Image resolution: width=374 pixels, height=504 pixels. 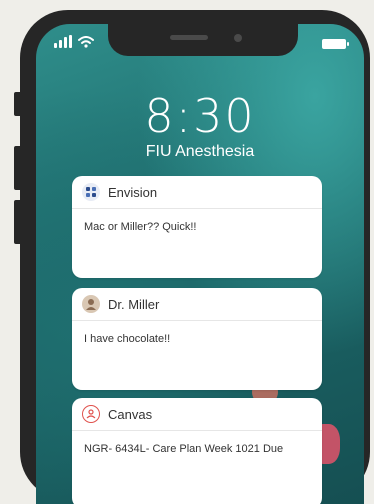 I want to click on notification-header: Canvas, so click(x=197, y=414).